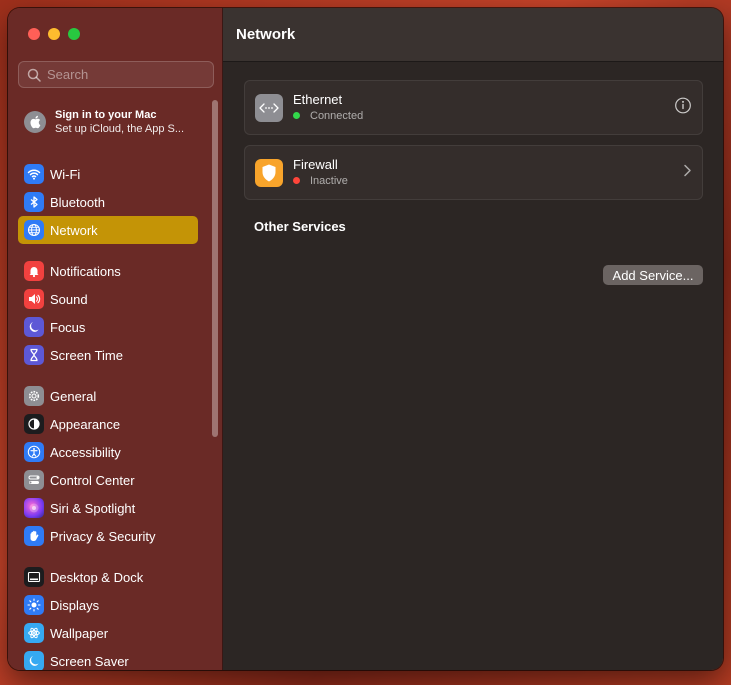 This screenshot has width=731, height=685. I want to click on close-button, so click(34, 34).